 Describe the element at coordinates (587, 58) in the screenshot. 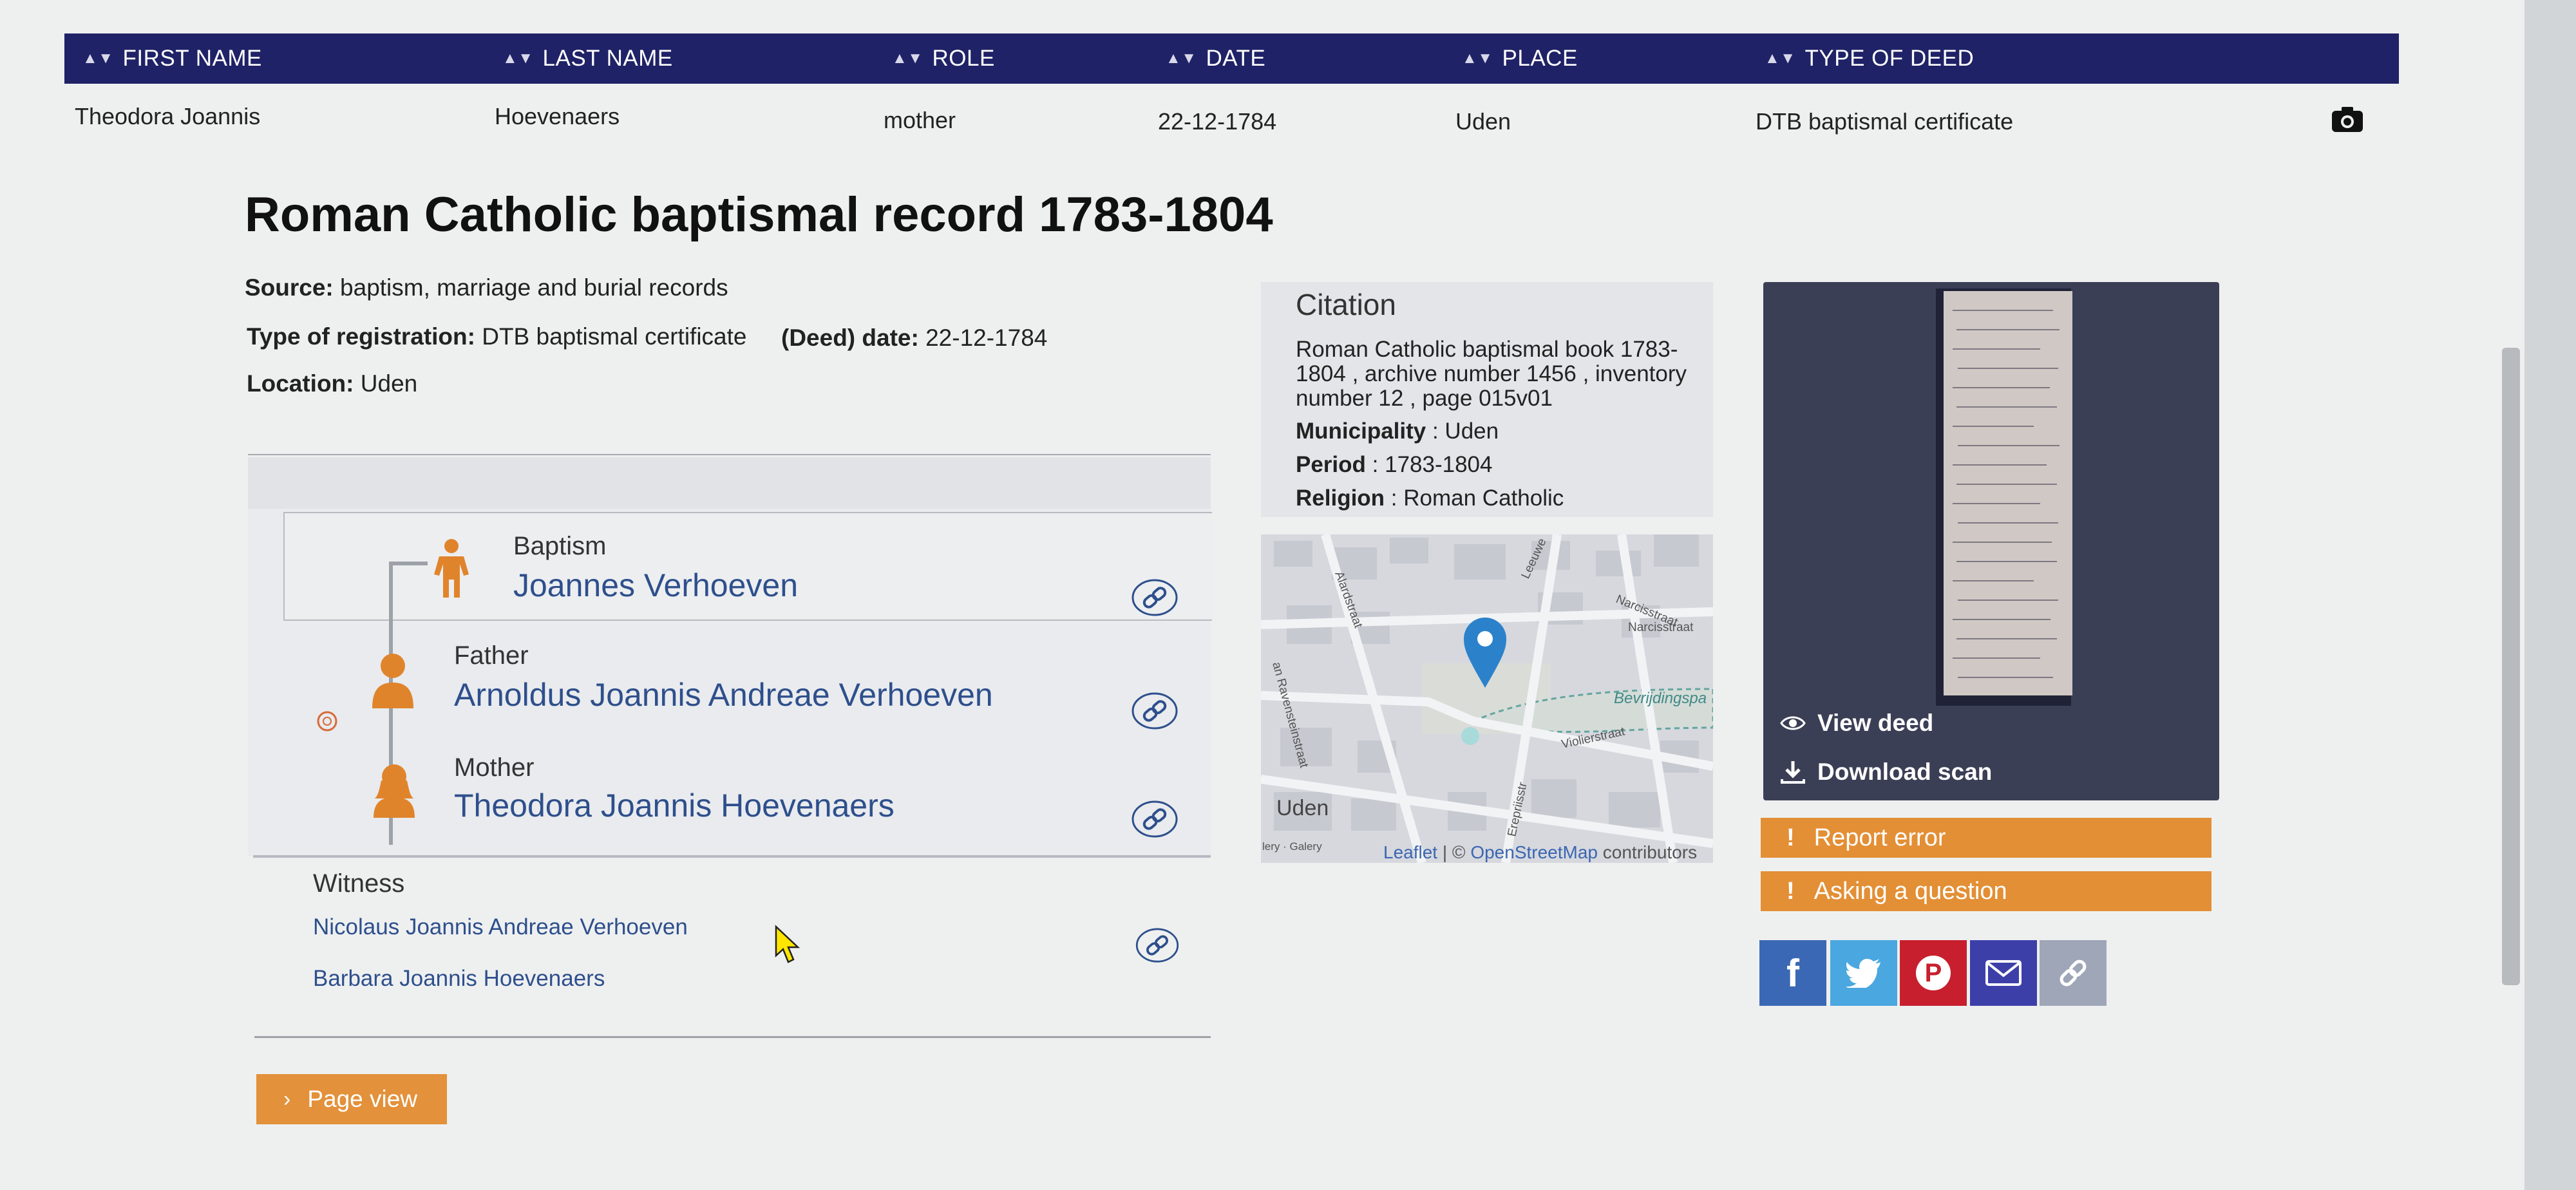

I see `th-last-name: ▲▼ LAST NAME` at that location.